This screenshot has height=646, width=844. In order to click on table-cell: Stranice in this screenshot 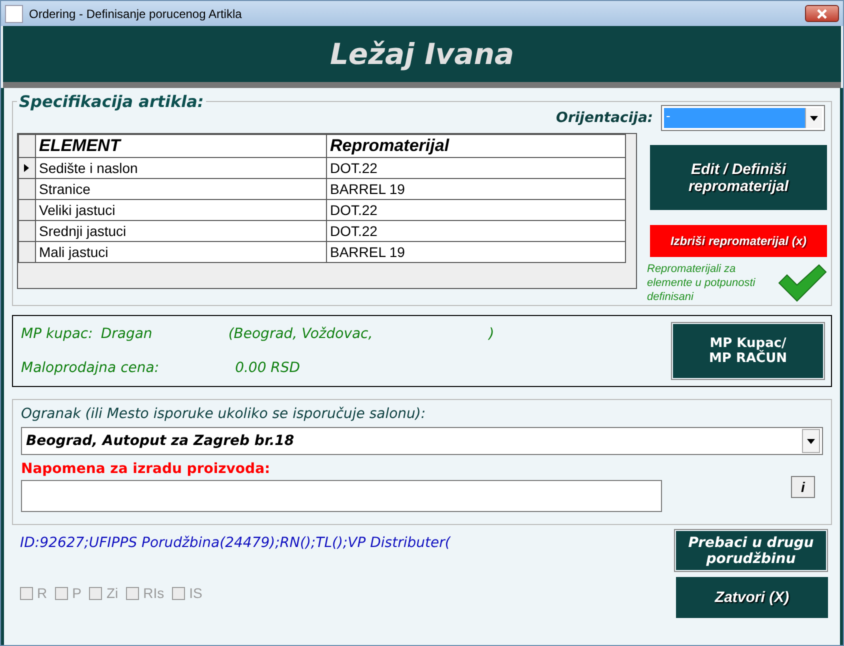, I will do `click(181, 189)`.